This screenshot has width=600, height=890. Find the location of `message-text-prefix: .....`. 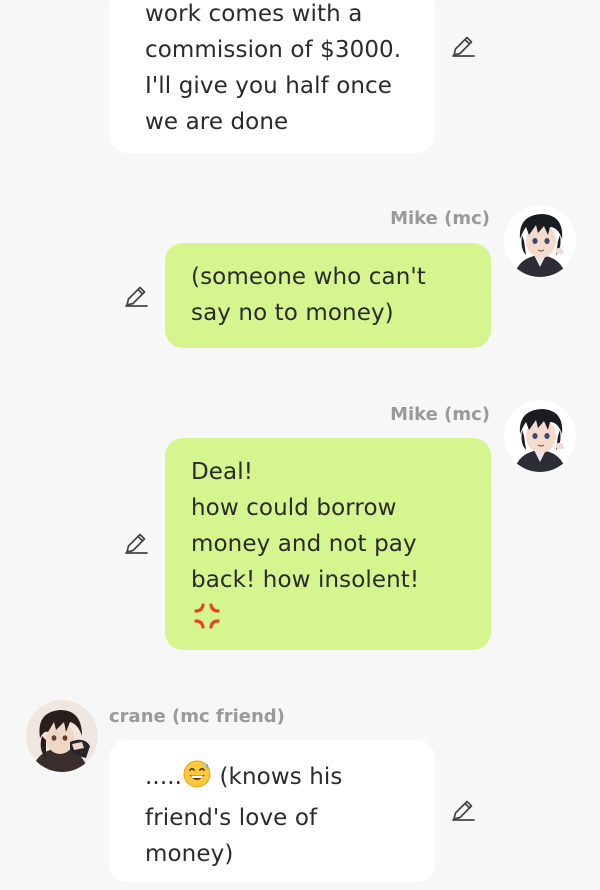

message-text-prefix: ..... is located at coordinates (164, 777).